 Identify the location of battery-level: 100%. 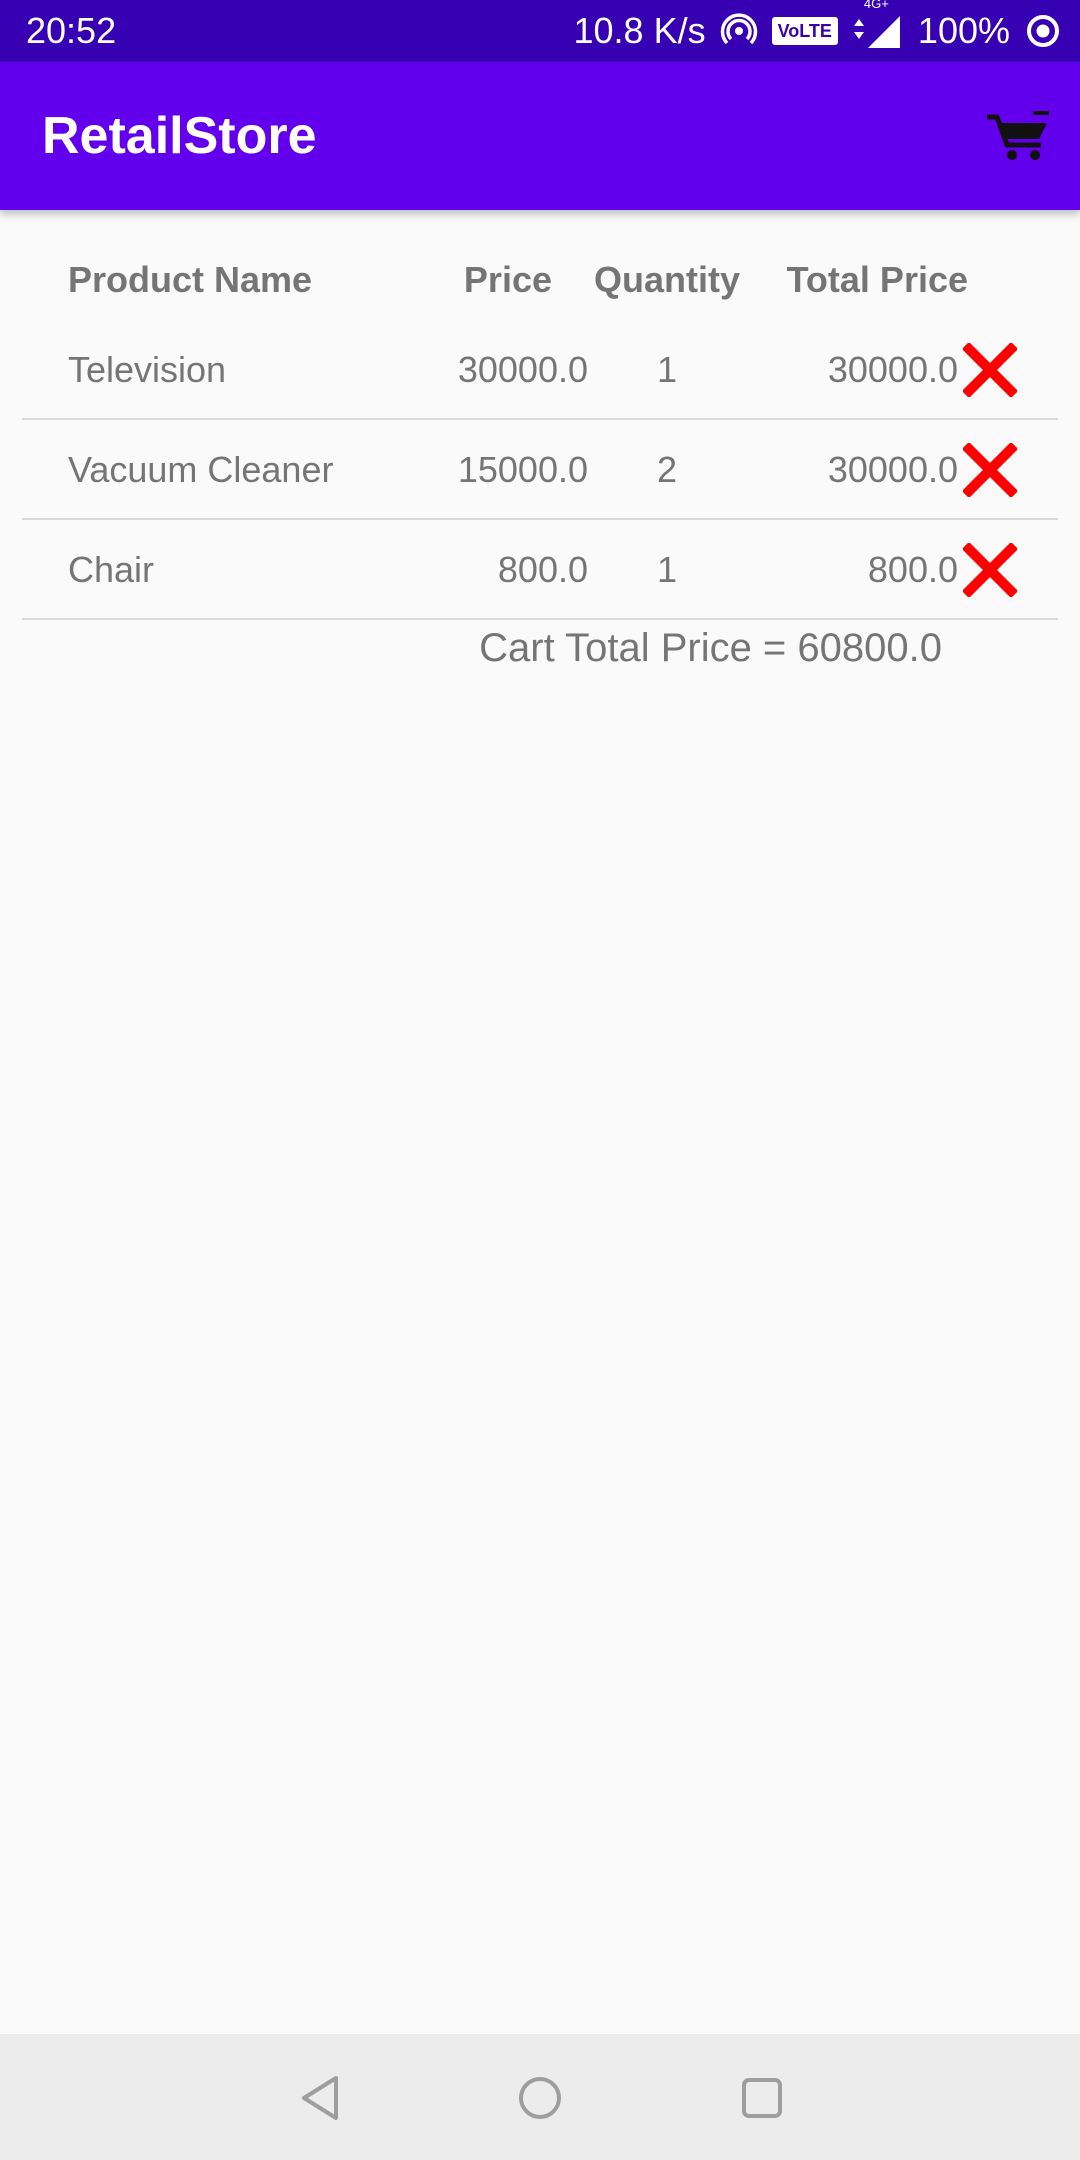
(963, 30).